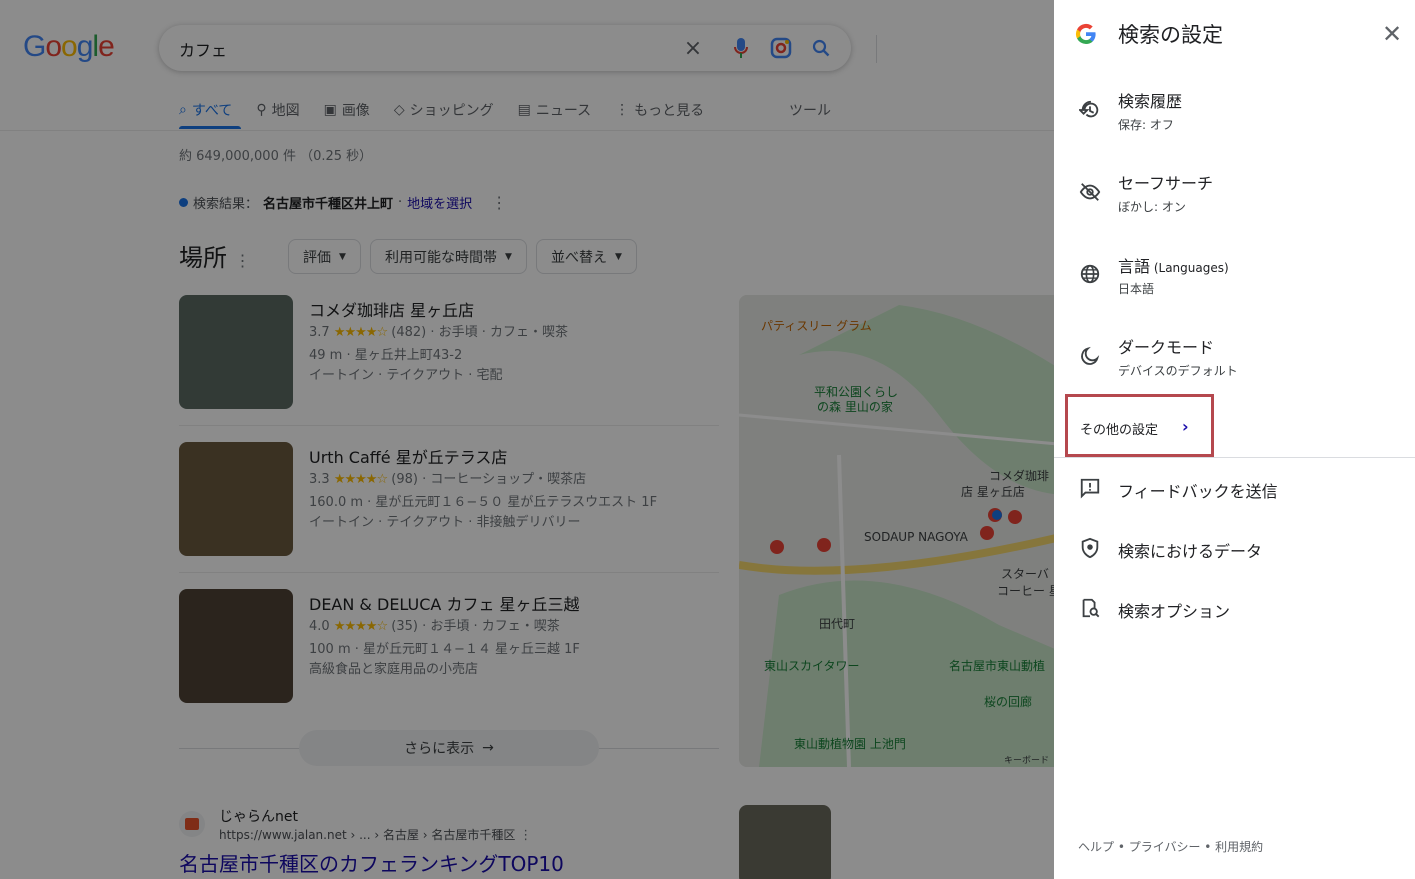 This screenshot has width=1415, height=879. What do you see at coordinates (1090, 548) in the screenshot?
I see `shield-icon` at bounding box center [1090, 548].